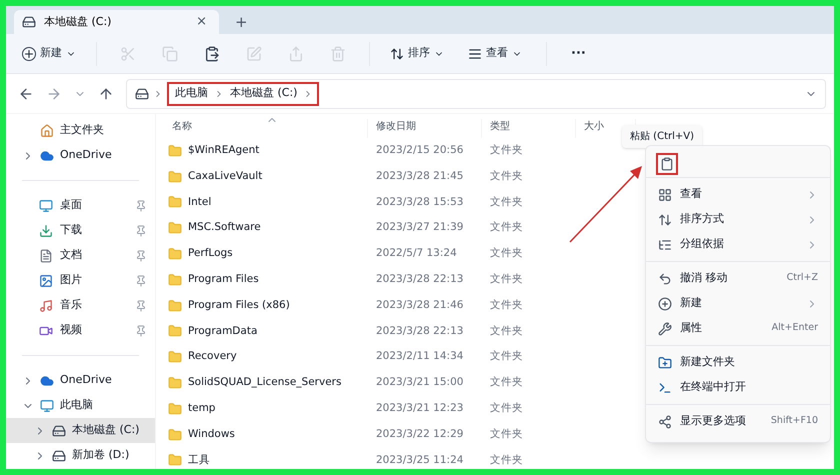  I want to click on grid-icon, so click(665, 195).